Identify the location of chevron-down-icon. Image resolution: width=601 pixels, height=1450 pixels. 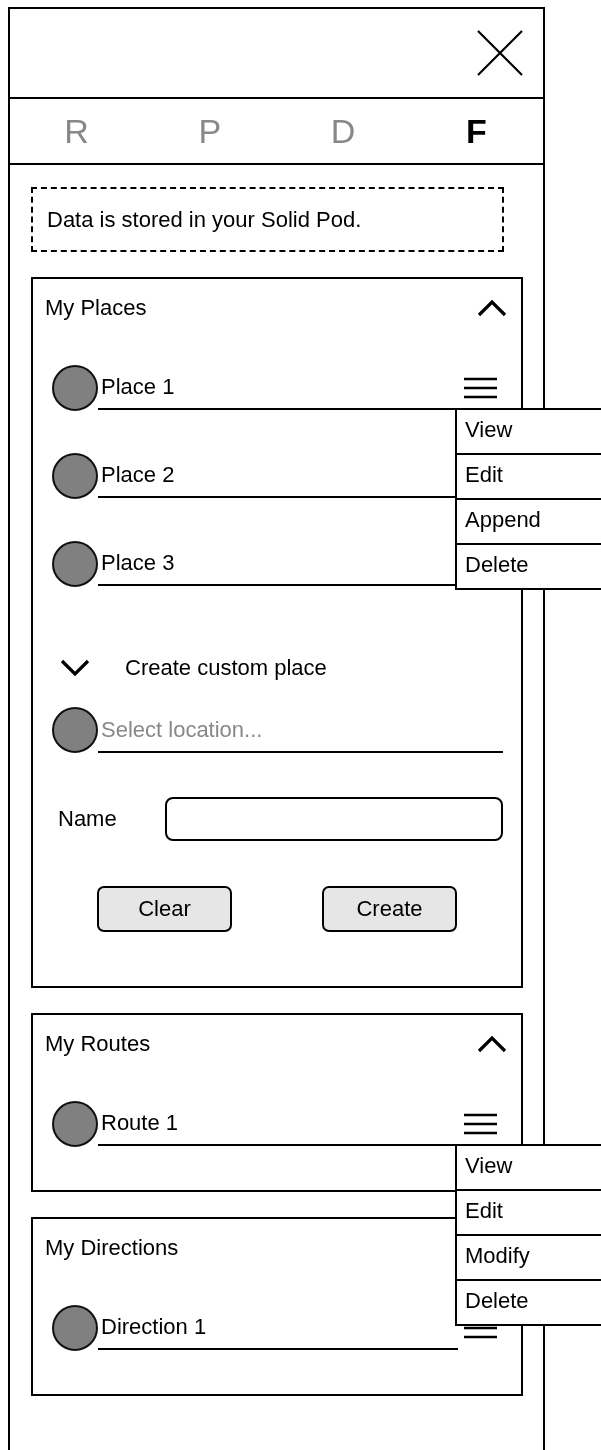
(75, 668).